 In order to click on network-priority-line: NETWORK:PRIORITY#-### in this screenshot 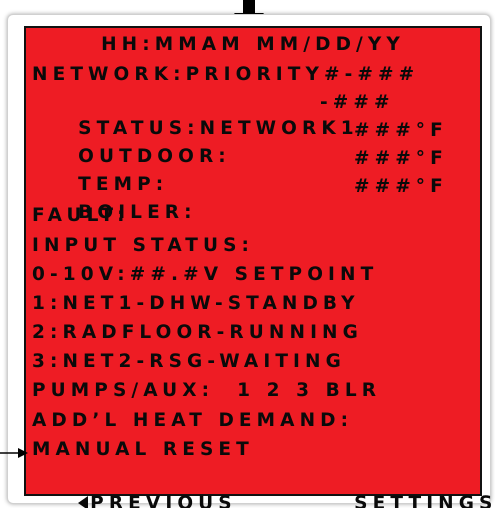, I will do `click(226, 74)`.